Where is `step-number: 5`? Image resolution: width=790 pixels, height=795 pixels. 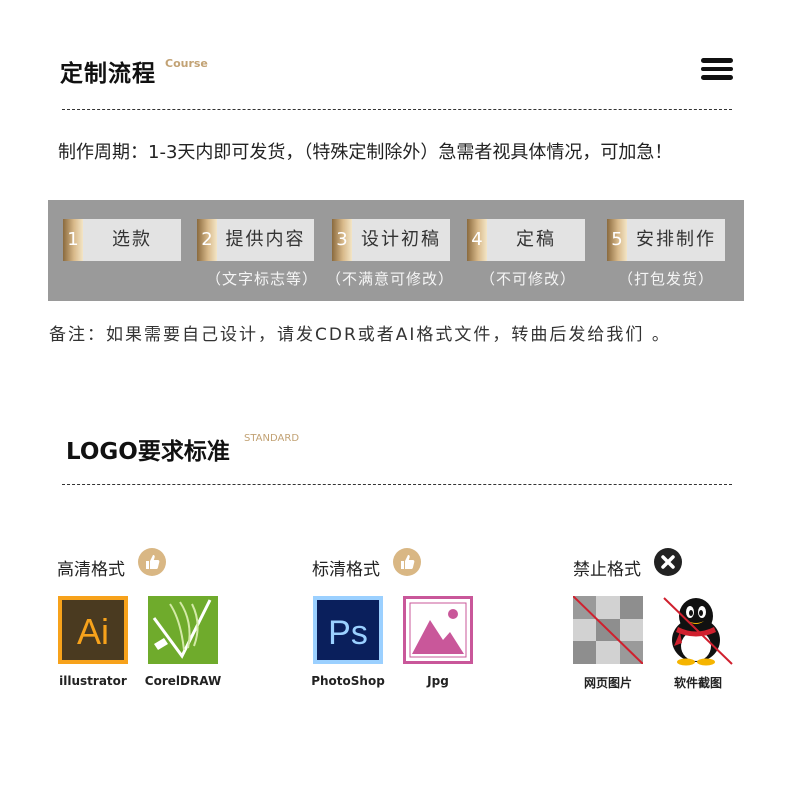
step-number: 5 is located at coordinates (617, 240).